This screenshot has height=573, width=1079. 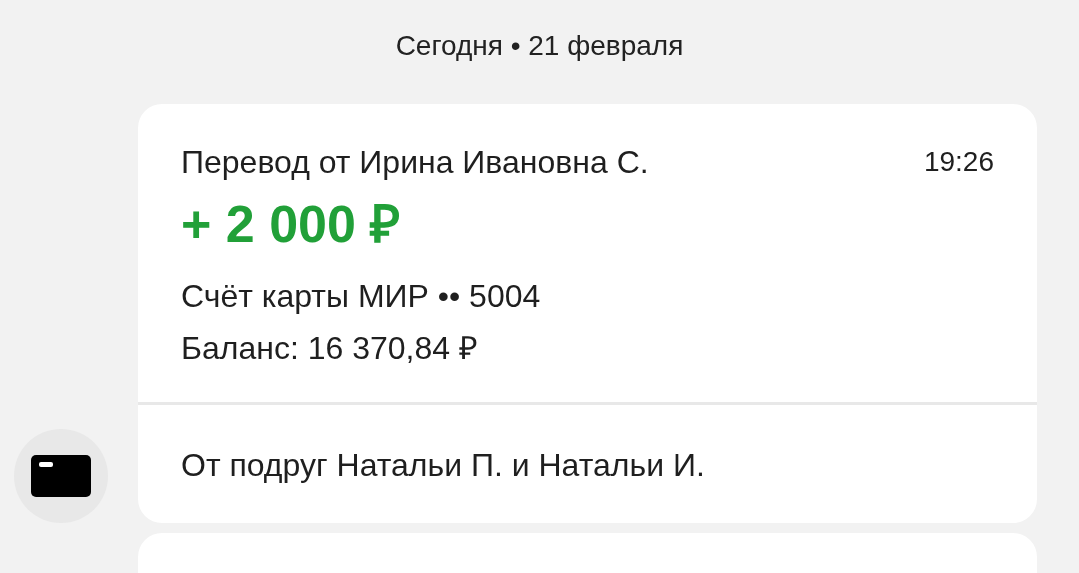 I want to click on balance-label: Баланс: 16 370,84 ₽, so click(x=329, y=348).